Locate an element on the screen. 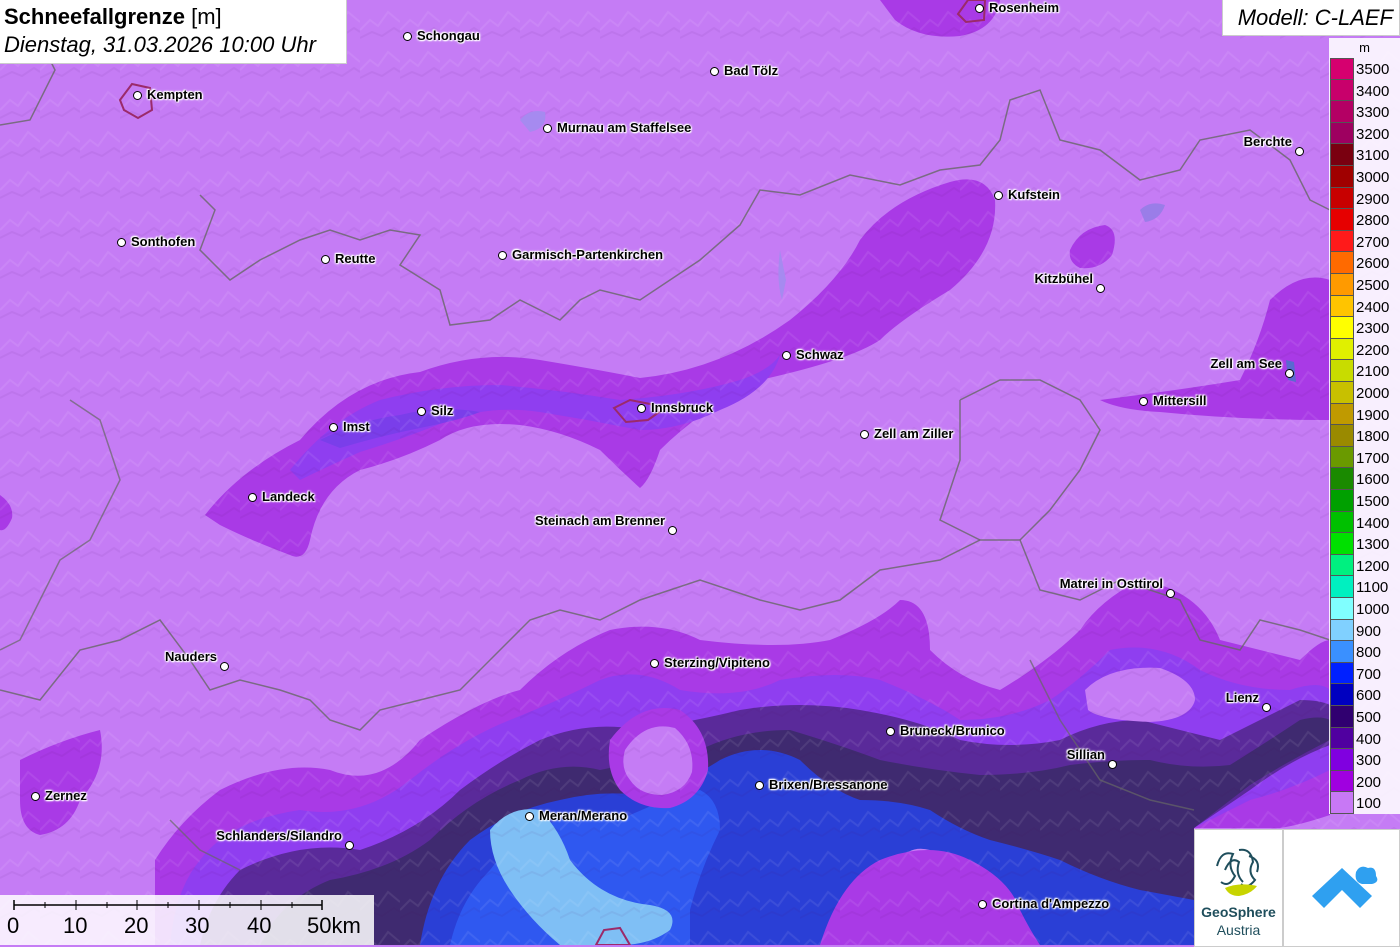 This screenshot has width=1400, height=947. city-label: Murnau am Staffelsee is located at coordinates (624, 127).